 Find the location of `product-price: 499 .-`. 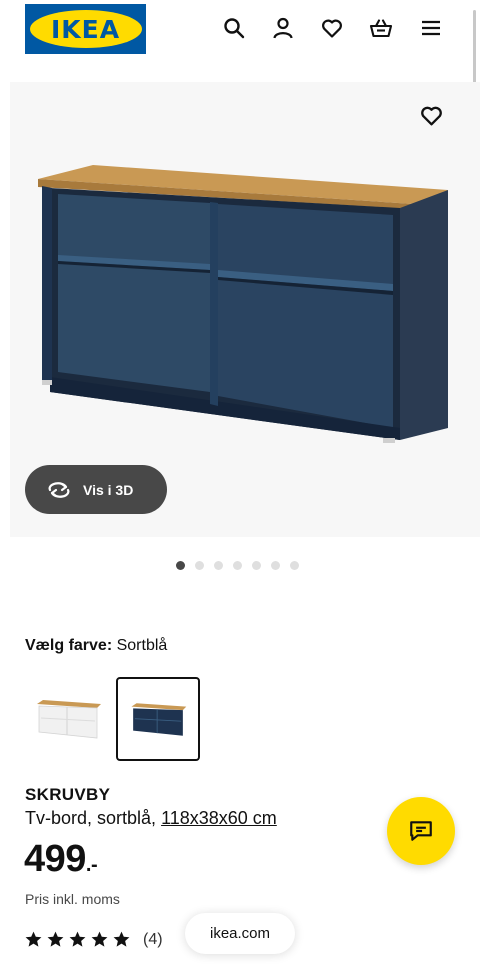

product-price: 499 .- is located at coordinates (61, 859).